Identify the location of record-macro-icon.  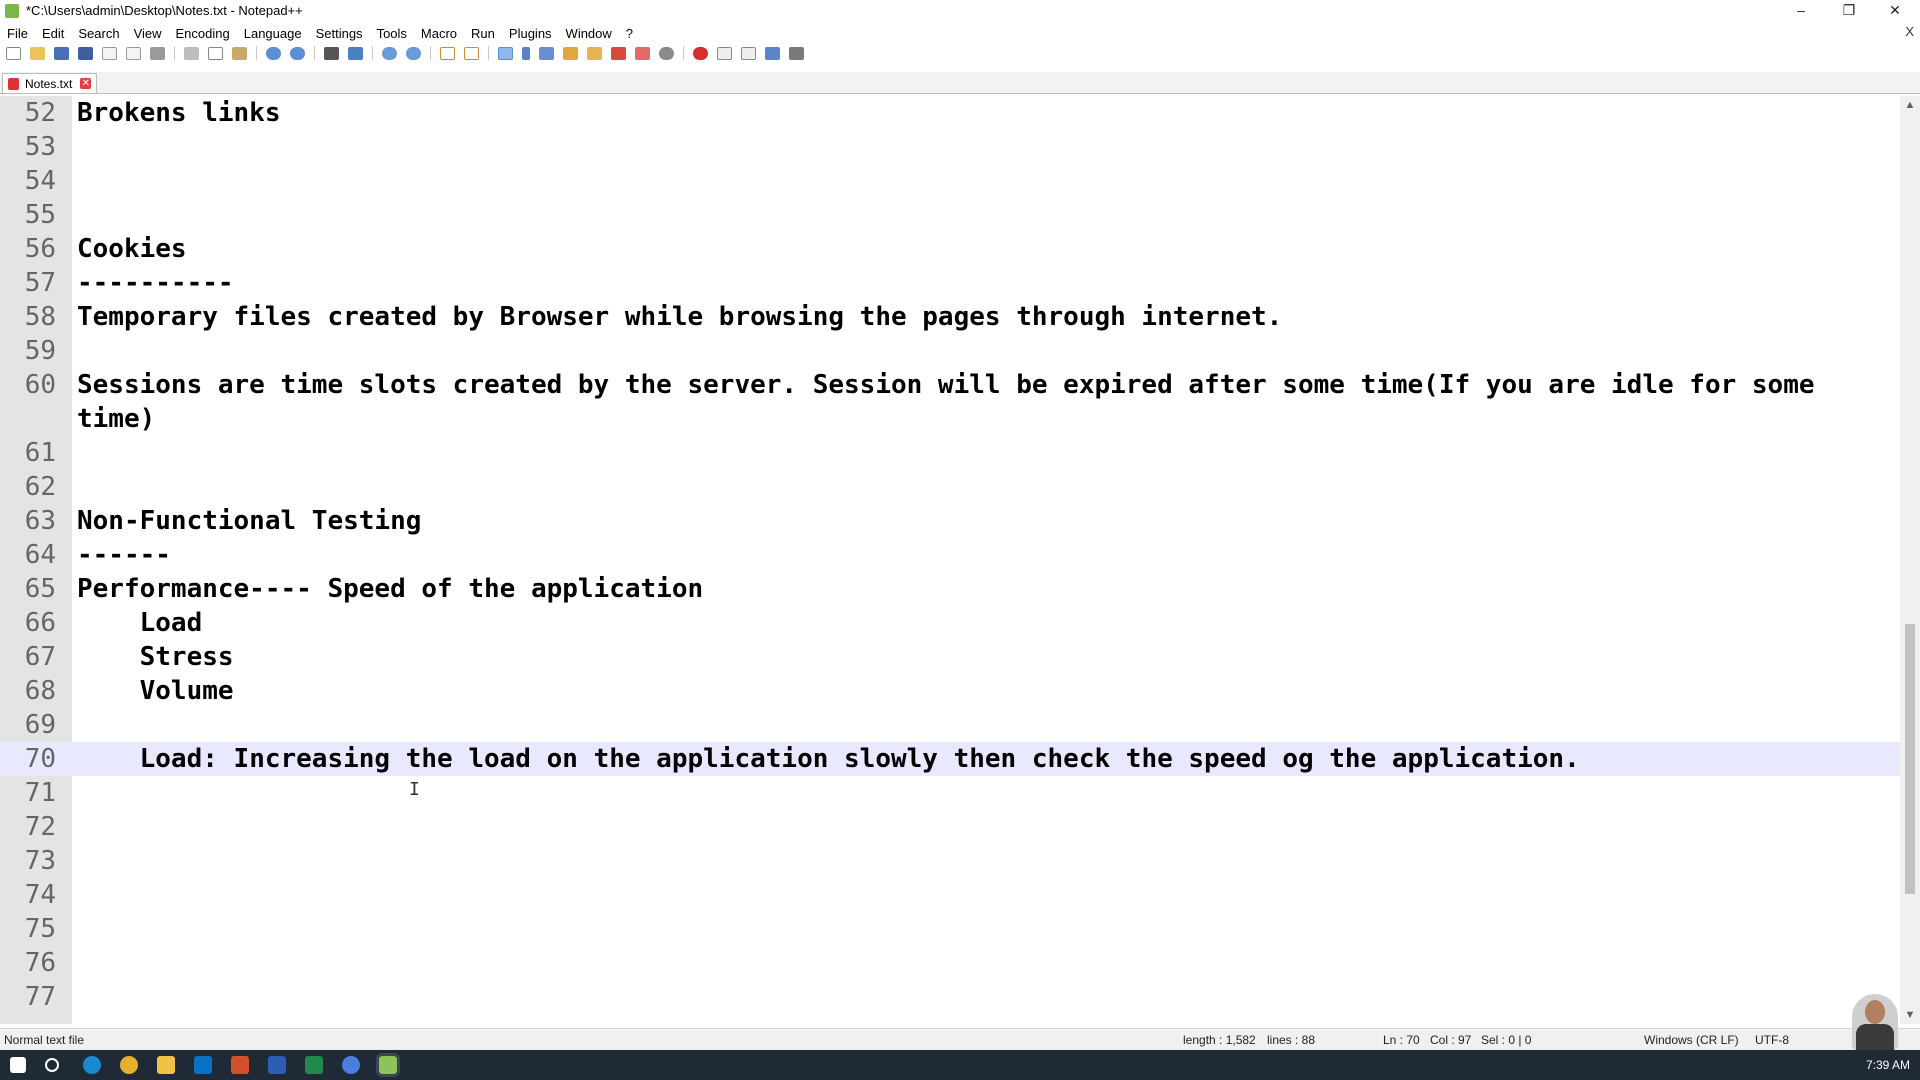
(666, 53).